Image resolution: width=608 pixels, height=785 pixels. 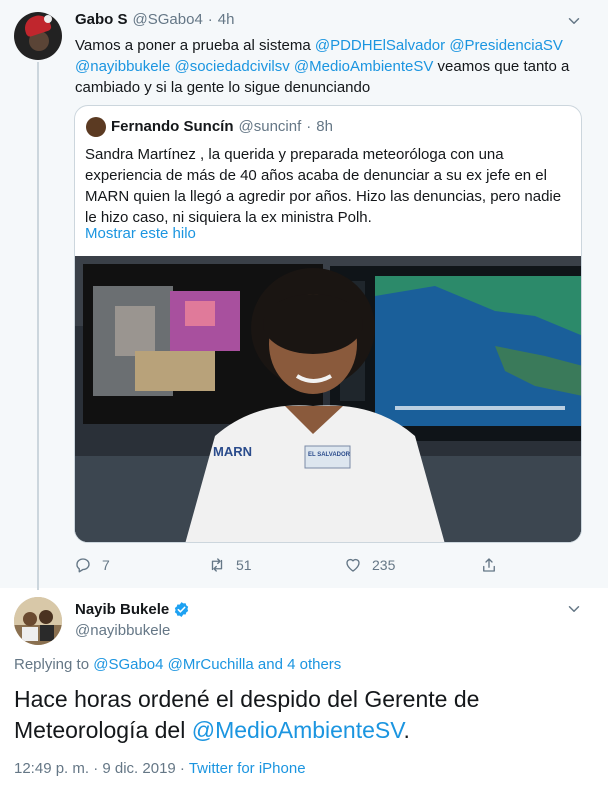 I want to click on user-handle: @SGabo4, so click(x=168, y=19).